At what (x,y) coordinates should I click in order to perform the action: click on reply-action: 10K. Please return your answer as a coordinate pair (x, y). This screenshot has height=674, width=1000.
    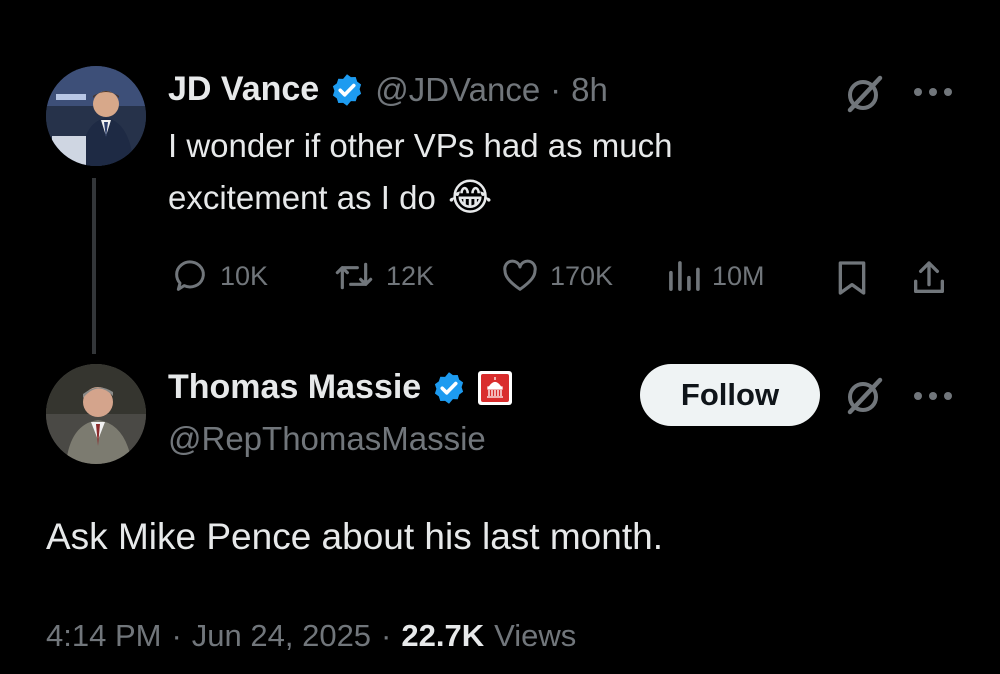
    Looking at the image, I should click on (219, 276).